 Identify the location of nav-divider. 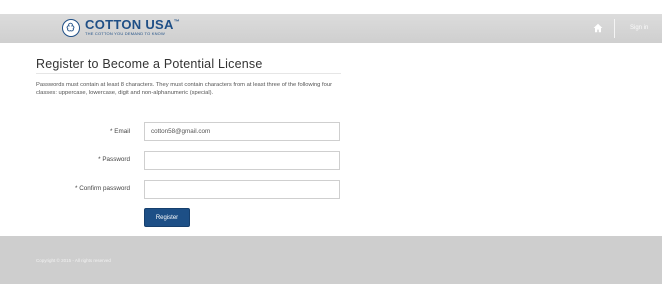
(614, 28).